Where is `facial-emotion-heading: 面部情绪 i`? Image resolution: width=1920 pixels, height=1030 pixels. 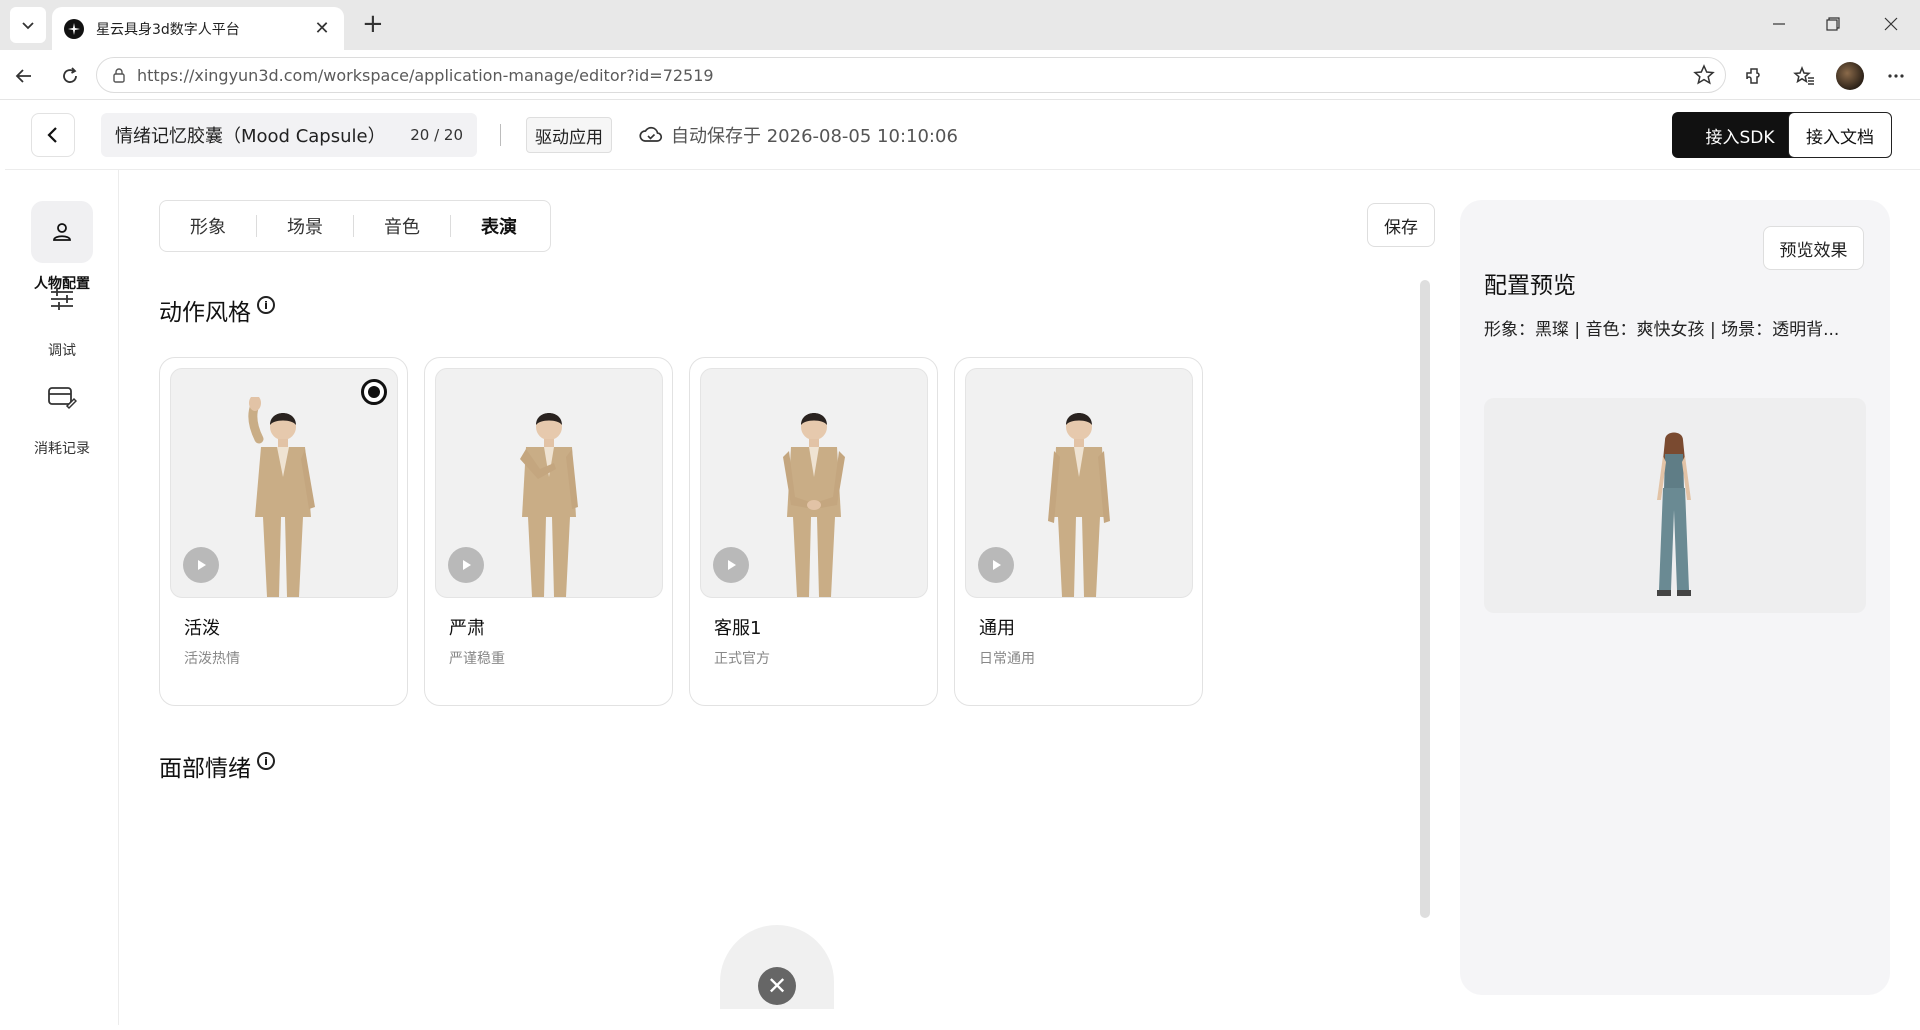 facial-emotion-heading: 面部情绪 i is located at coordinates (217, 766).